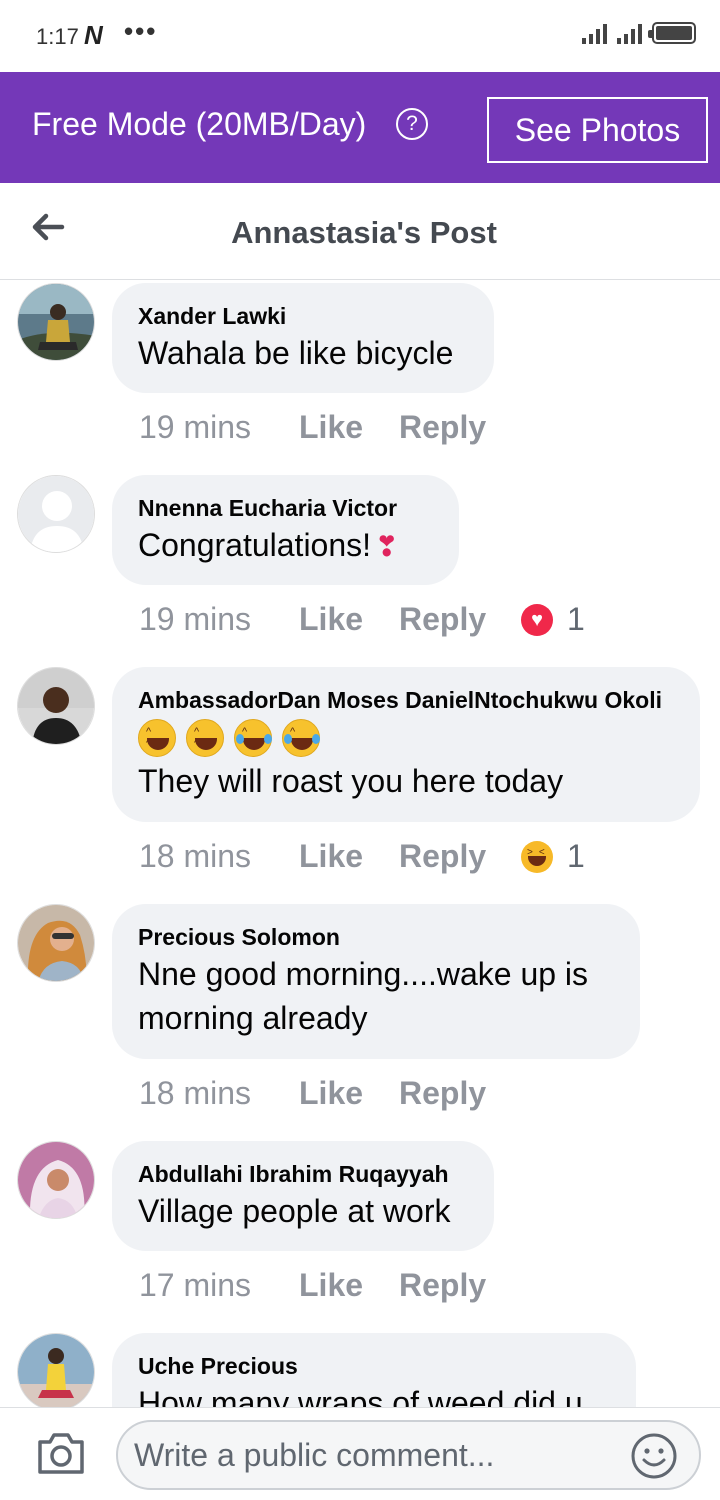 The height and width of the screenshot is (1500, 720). What do you see at coordinates (363, 974) in the screenshot?
I see `comment-text: Nne good morning....wake up is` at bounding box center [363, 974].